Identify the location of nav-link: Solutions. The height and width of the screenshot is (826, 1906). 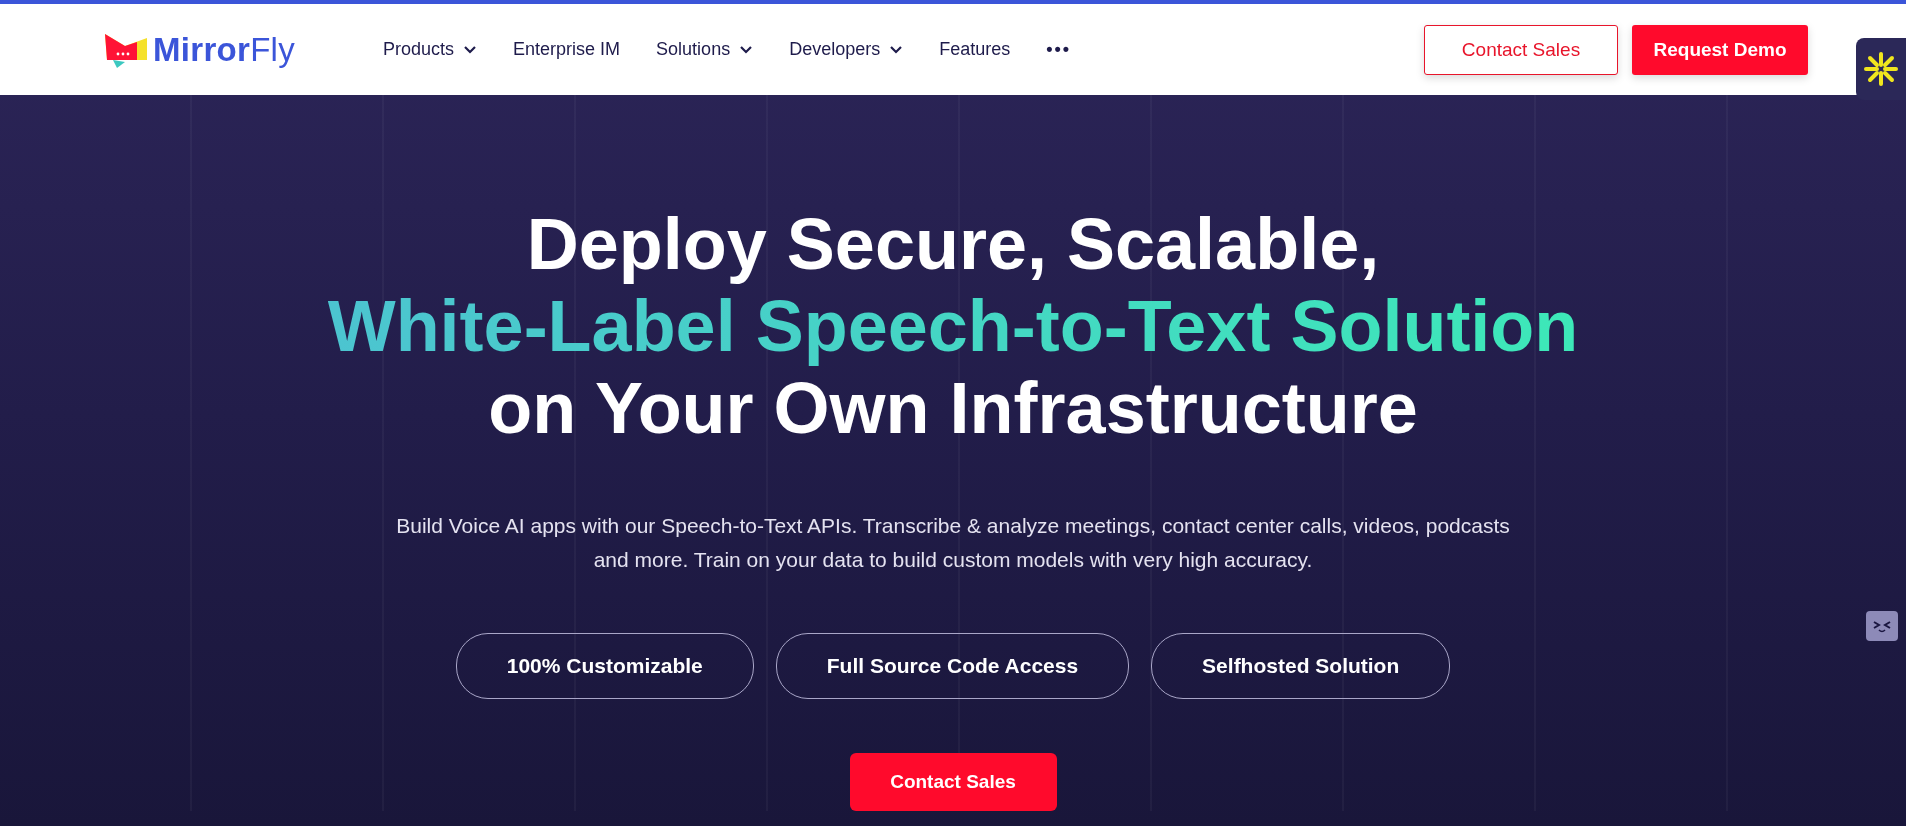
(705, 49).